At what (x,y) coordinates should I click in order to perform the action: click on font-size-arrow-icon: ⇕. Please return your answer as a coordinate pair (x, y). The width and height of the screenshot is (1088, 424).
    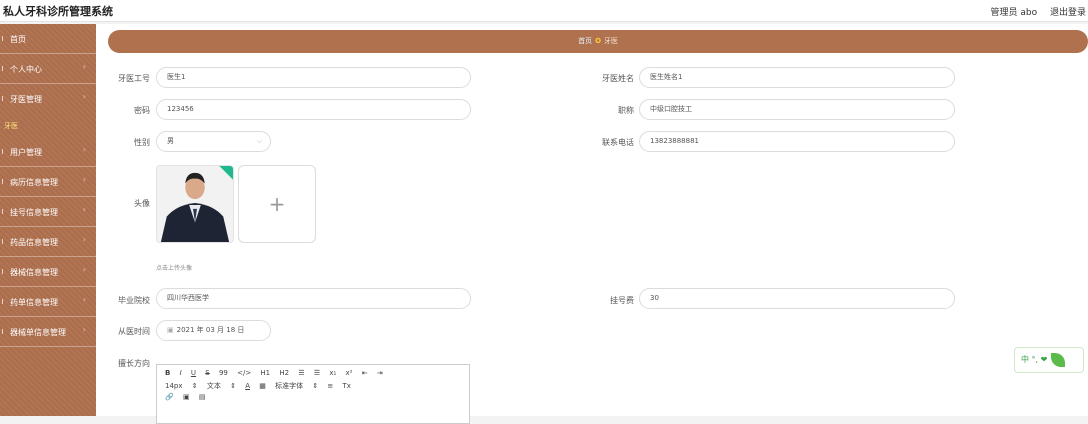
    Looking at the image, I should click on (194, 386).